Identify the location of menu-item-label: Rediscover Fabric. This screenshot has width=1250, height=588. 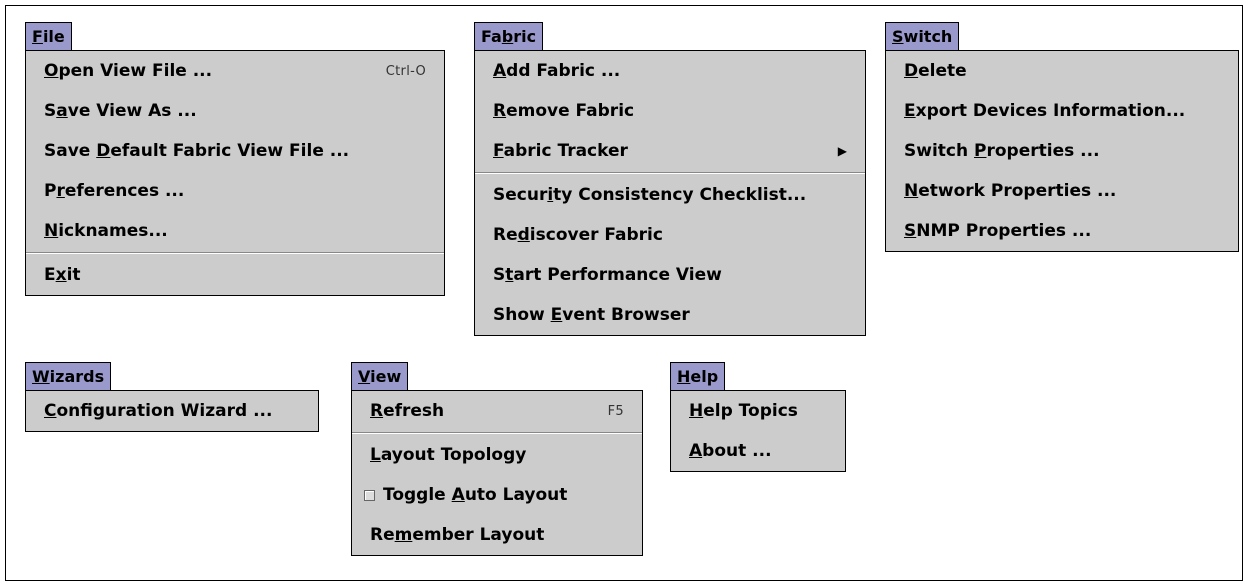
(578, 235).